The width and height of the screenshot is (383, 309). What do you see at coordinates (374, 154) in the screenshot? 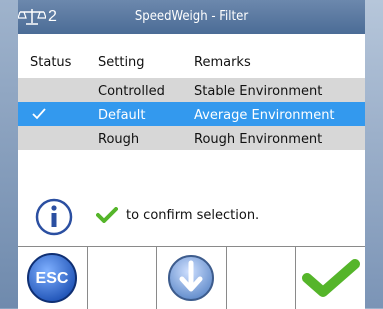
I see `background-right` at bounding box center [374, 154].